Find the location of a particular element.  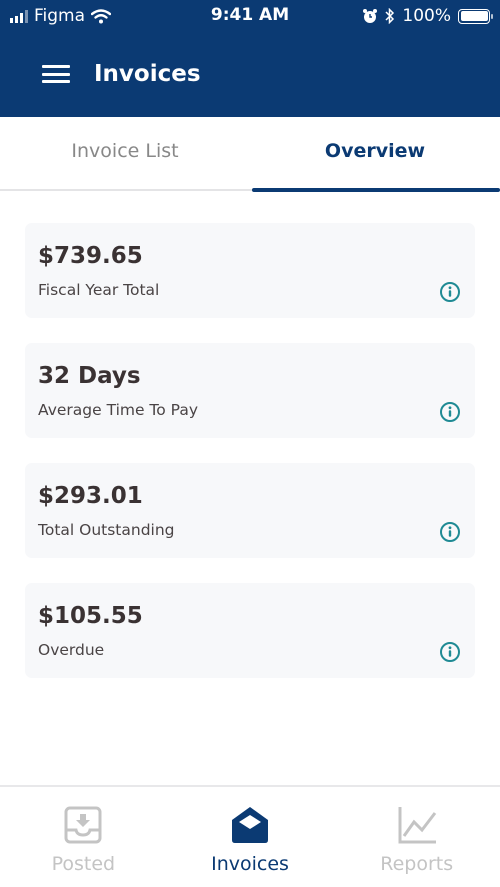

stat-label: Total Outstanding is located at coordinates (106, 530).